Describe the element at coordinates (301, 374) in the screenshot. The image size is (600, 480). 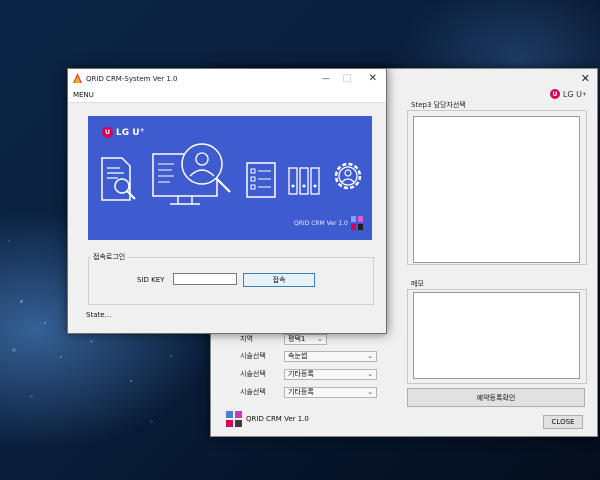
I see `procedure-select-2-value: 기타등록` at that location.